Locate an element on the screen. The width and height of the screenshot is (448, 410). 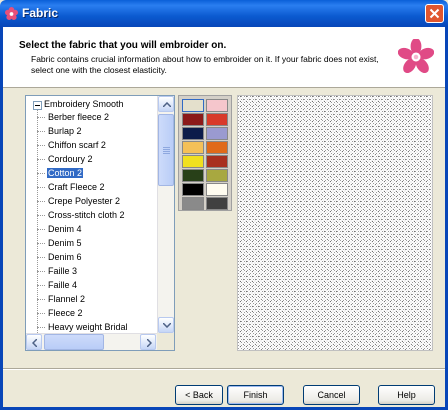
tree-root-label: Embroidery Smooth is located at coordinates (84, 104).